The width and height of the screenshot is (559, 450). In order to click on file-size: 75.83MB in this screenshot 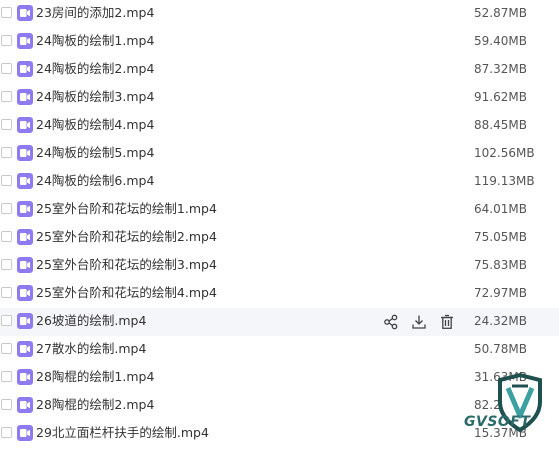, I will do `click(500, 265)`.